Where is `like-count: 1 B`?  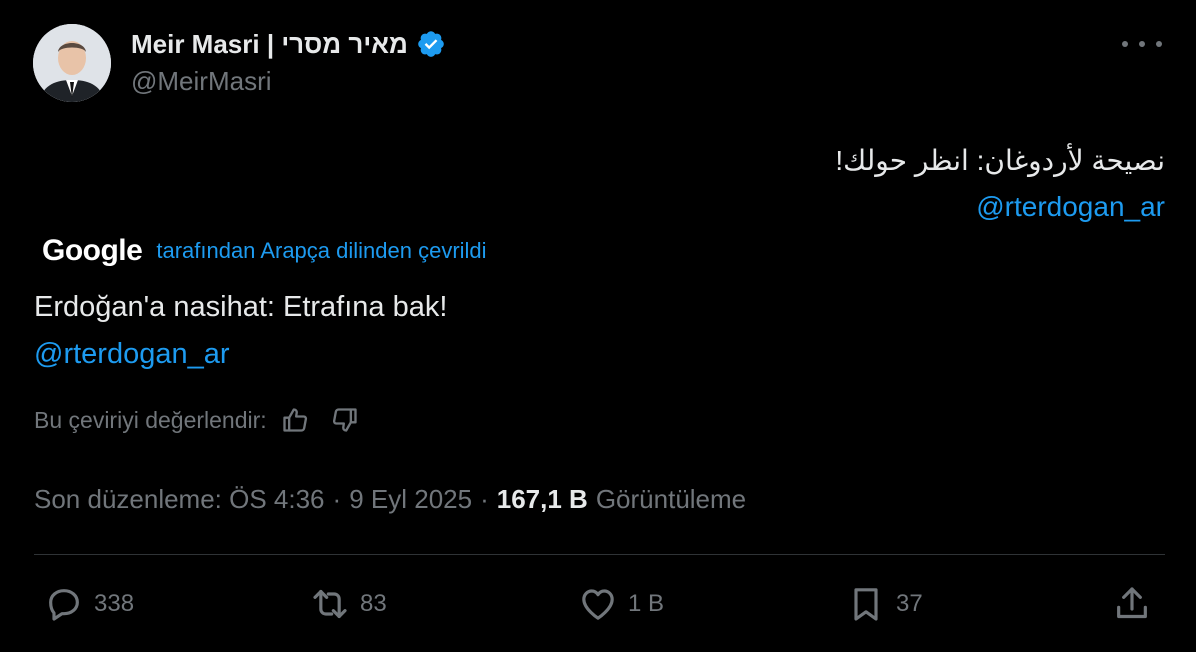 like-count: 1 B is located at coordinates (646, 603).